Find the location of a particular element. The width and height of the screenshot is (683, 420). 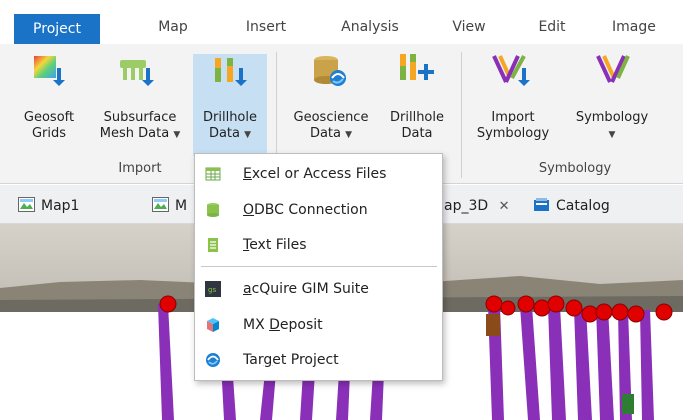

menu-separator is located at coordinates (319, 266).